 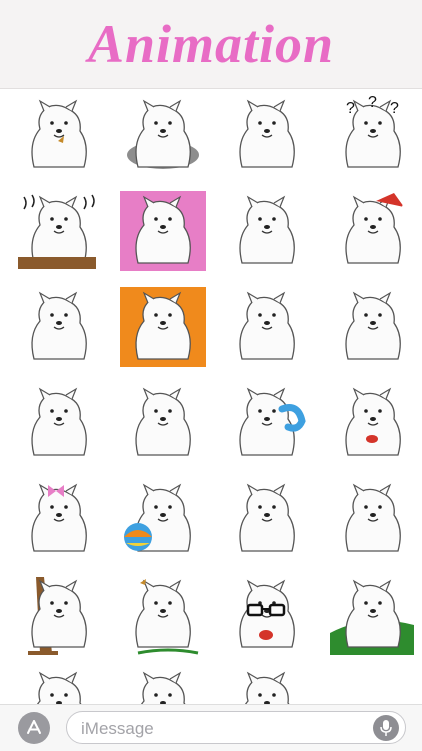 What do you see at coordinates (236, 727) in the screenshot?
I see `message-field: iMessage` at bounding box center [236, 727].